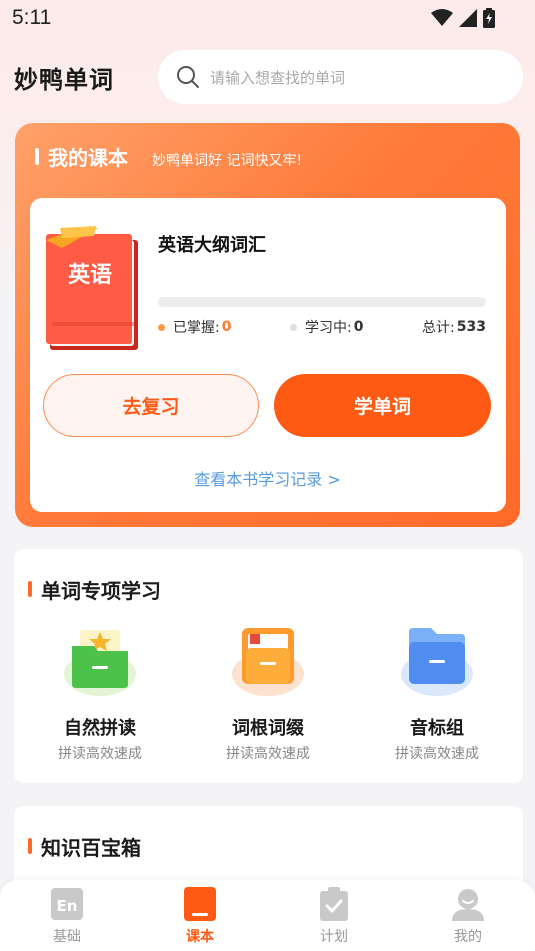 Image resolution: width=535 pixels, height=951 pixels. What do you see at coordinates (468, 18) in the screenshot?
I see `signal-icon` at bounding box center [468, 18].